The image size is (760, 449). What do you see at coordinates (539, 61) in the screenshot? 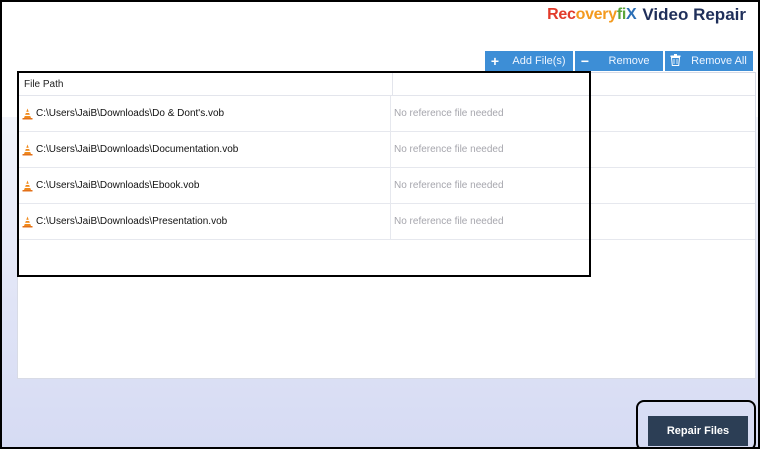
I see `add-files-label: Add File(s)` at bounding box center [539, 61].